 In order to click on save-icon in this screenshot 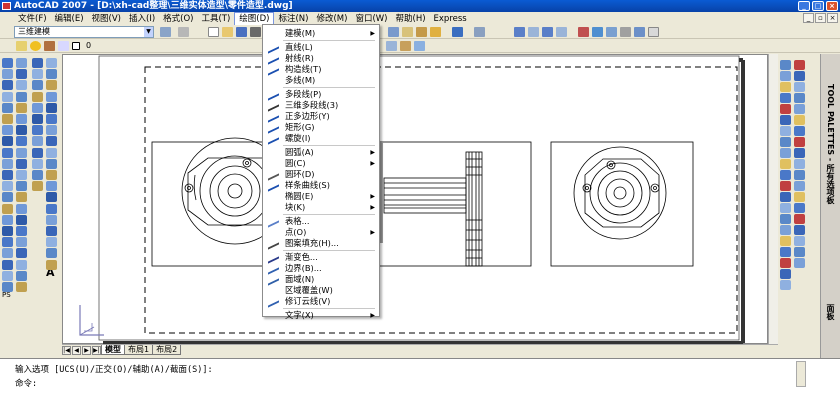, I will do `click(241, 32)`.